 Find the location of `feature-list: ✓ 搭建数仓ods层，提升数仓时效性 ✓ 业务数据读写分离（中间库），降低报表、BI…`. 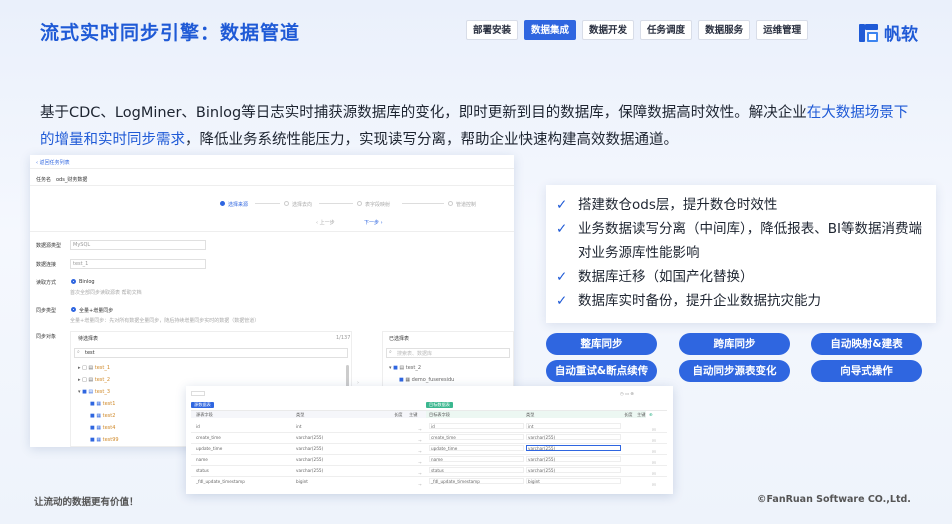

feature-list: ✓ 搭建数仓ods层，提升数仓时效性 ✓ 业务数据读写分离（中间库），降低报表、BI… is located at coordinates (741, 254).